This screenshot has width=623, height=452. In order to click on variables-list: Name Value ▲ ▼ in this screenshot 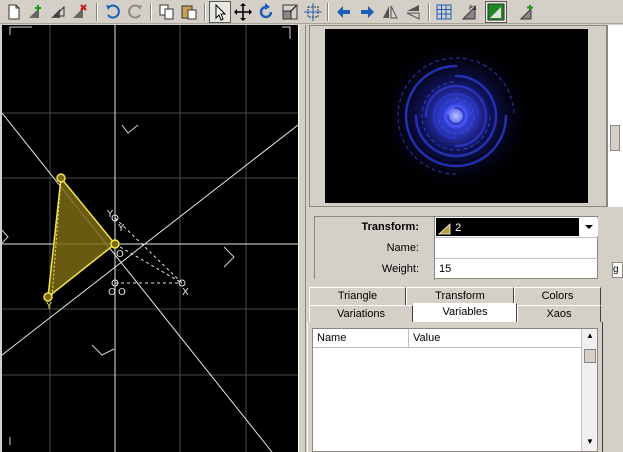, I will do `click(455, 390)`.